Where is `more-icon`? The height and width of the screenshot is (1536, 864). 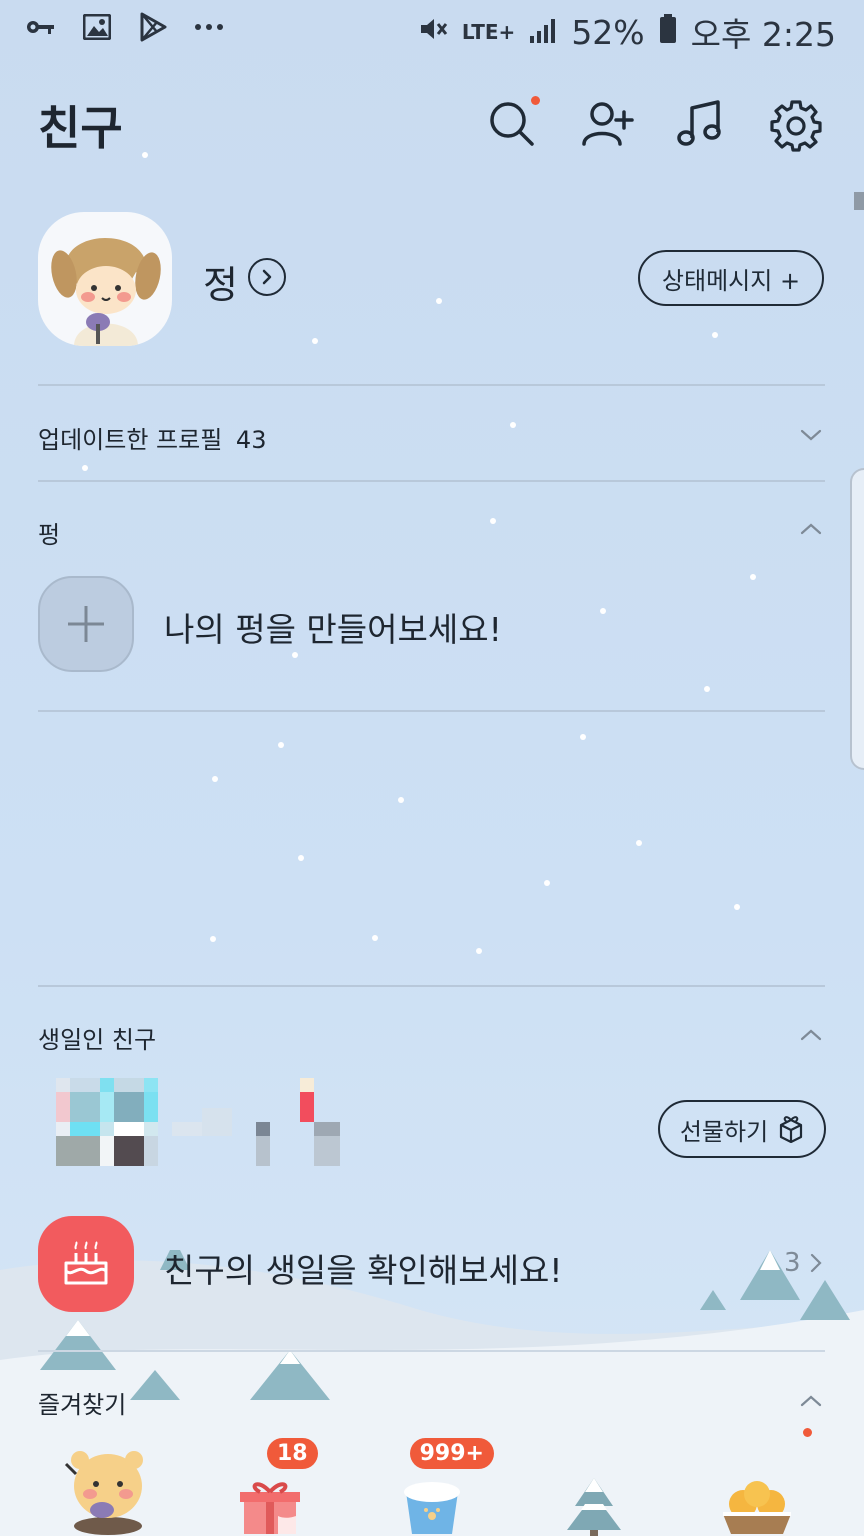
more-icon is located at coordinates (209, 27).